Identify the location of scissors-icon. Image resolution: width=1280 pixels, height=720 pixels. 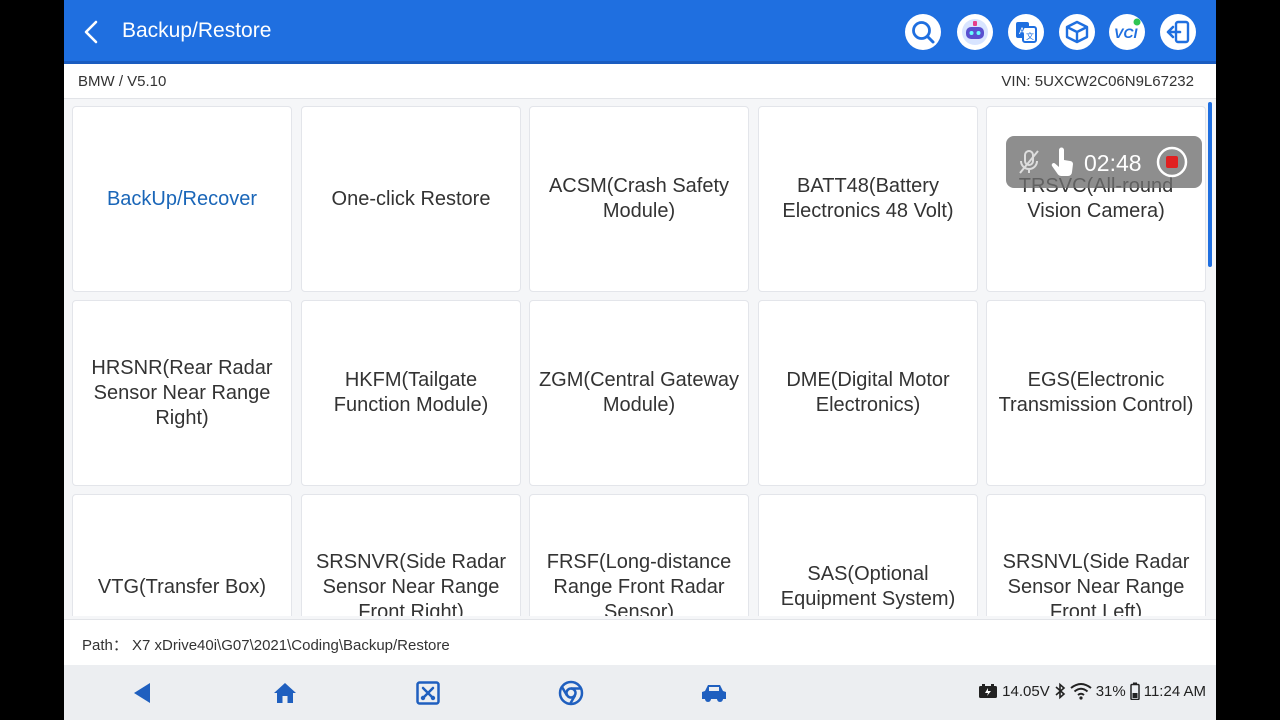
(428, 693).